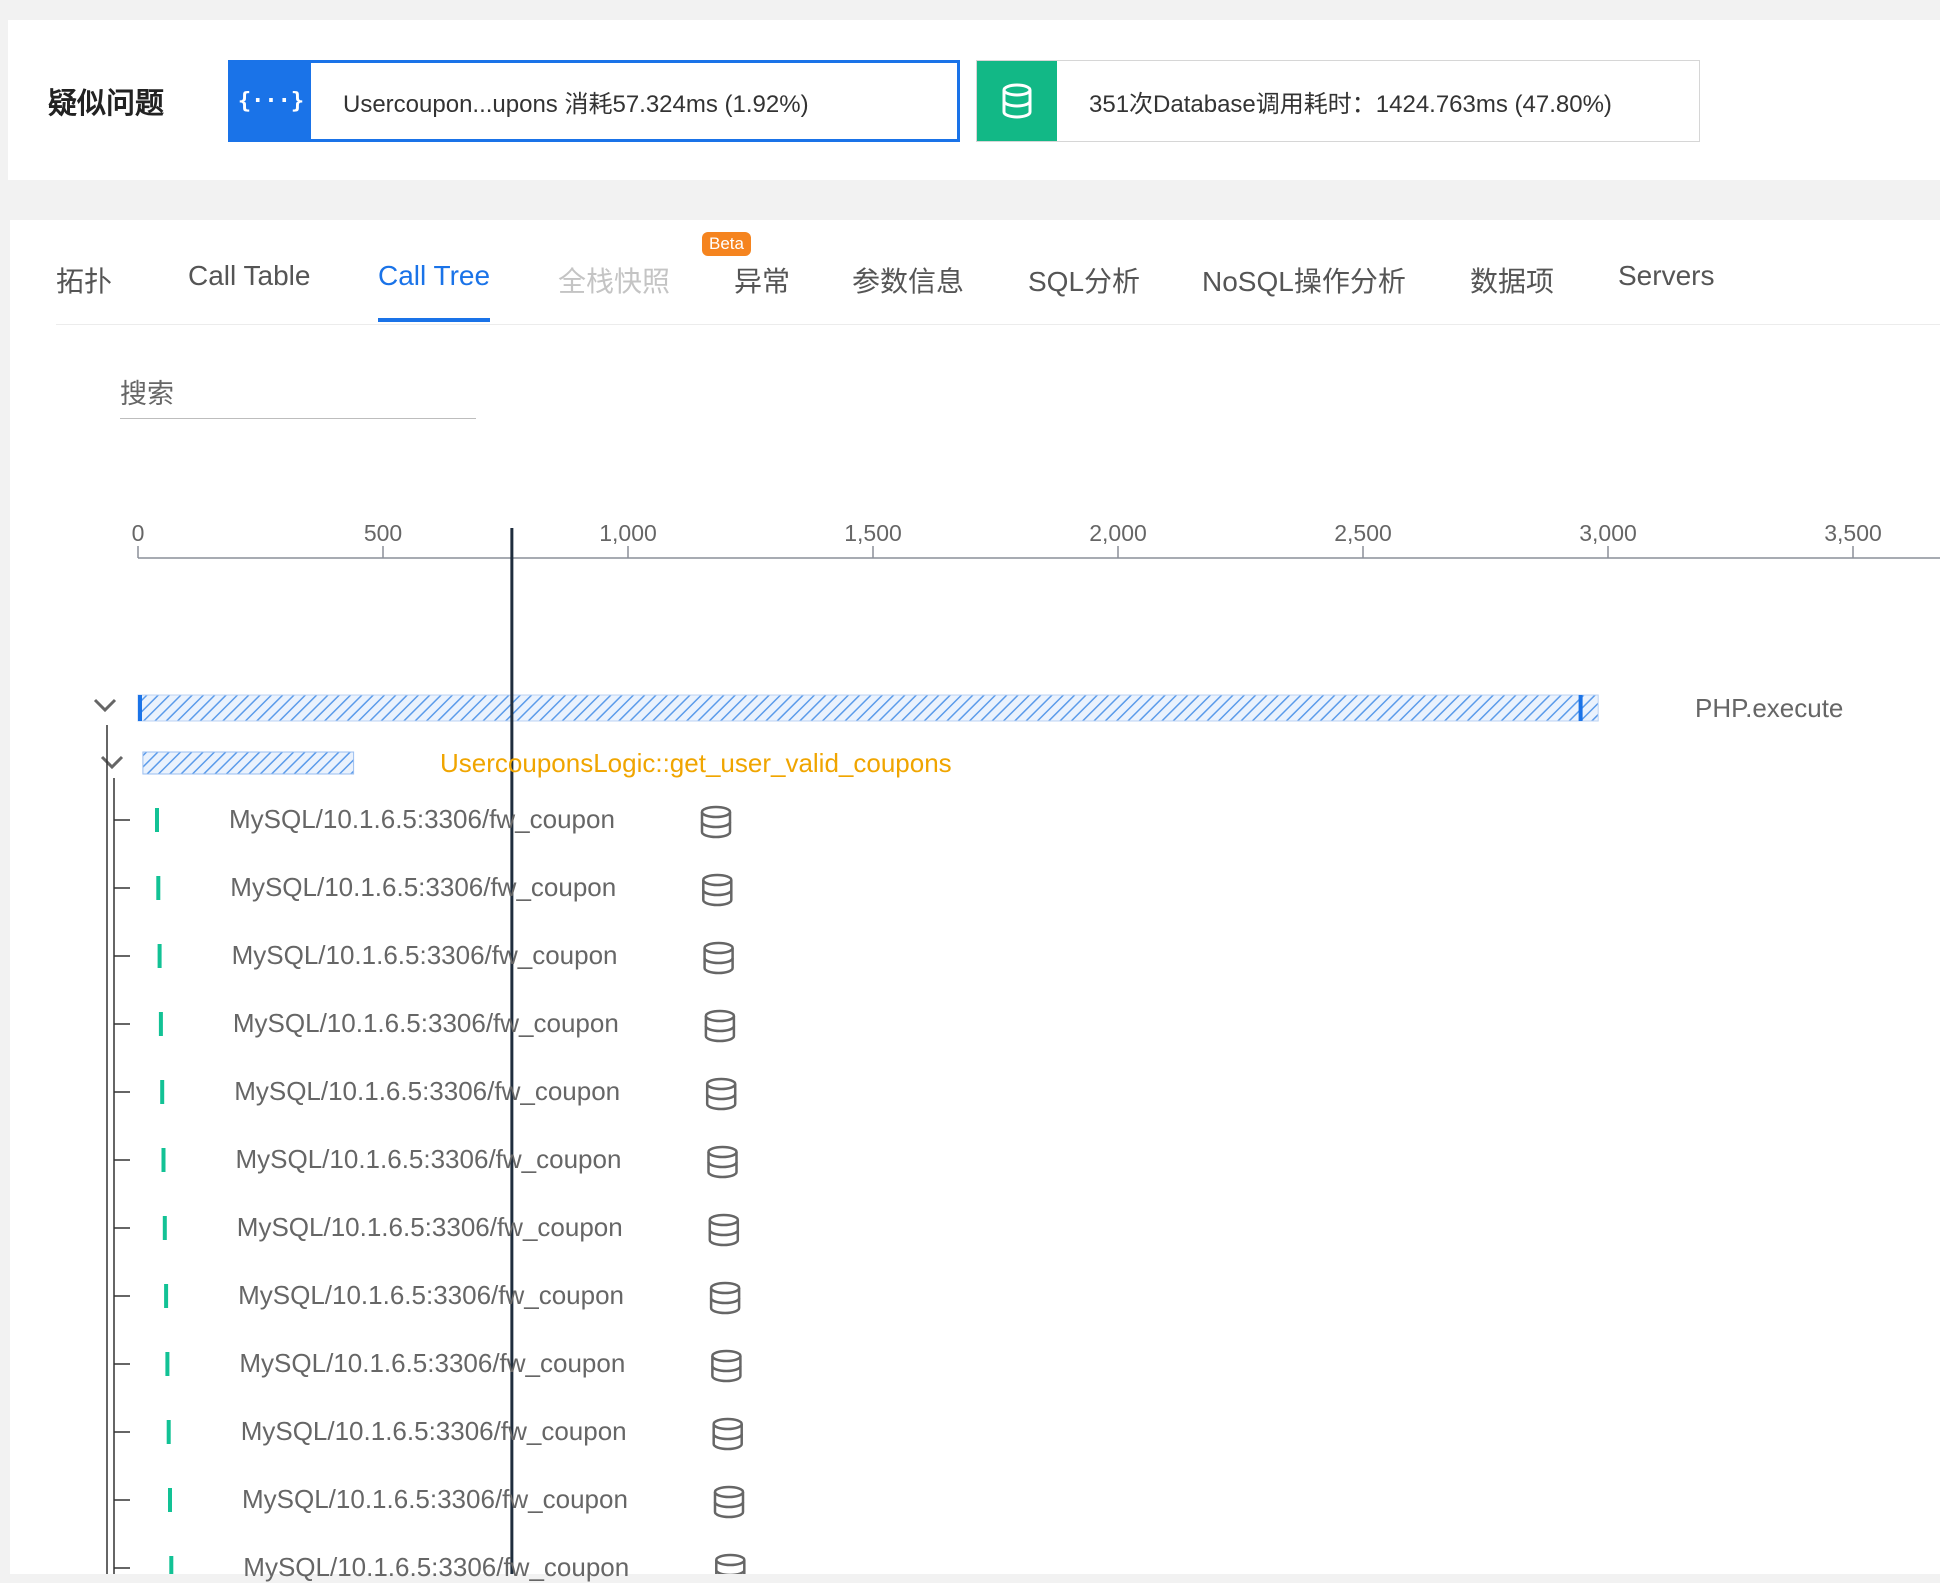  What do you see at coordinates (1350, 104) in the screenshot?
I see `issue-card-text: 351次Database调用耗时：1424.763ms (47.80%)` at bounding box center [1350, 104].